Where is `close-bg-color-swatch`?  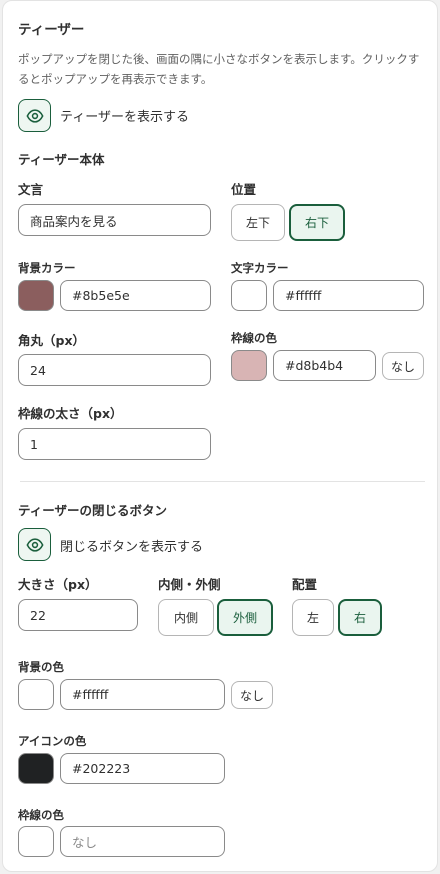
close-bg-color-swatch is located at coordinates (36, 694).